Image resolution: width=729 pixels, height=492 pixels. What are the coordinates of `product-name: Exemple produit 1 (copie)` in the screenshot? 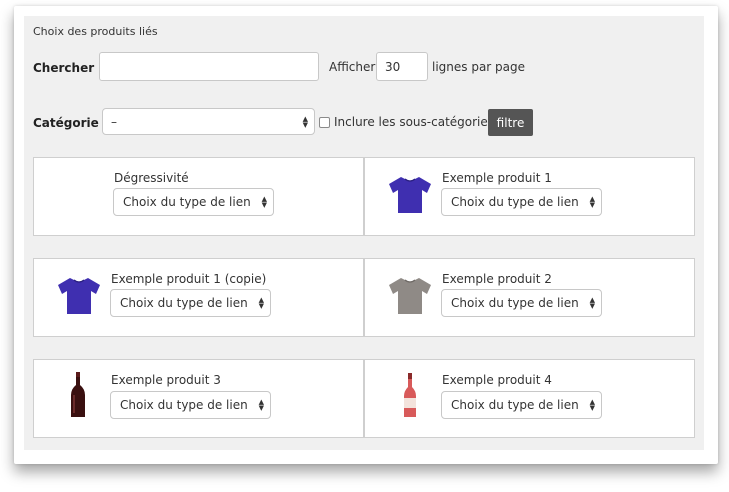 It's located at (189, 279).